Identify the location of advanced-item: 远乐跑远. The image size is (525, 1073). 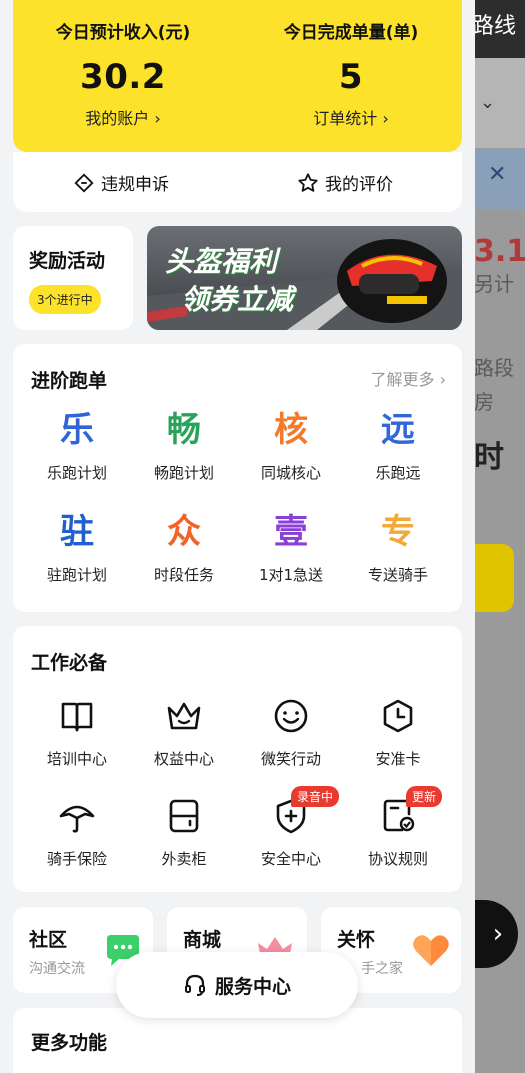
(398, 445).